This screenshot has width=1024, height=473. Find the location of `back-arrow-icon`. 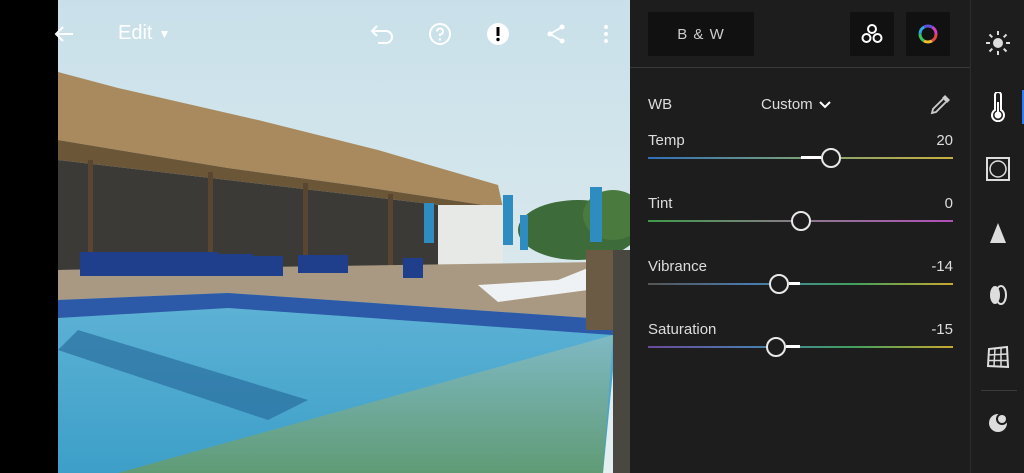

back-arrow-icon is located at coordinates (63, 34).